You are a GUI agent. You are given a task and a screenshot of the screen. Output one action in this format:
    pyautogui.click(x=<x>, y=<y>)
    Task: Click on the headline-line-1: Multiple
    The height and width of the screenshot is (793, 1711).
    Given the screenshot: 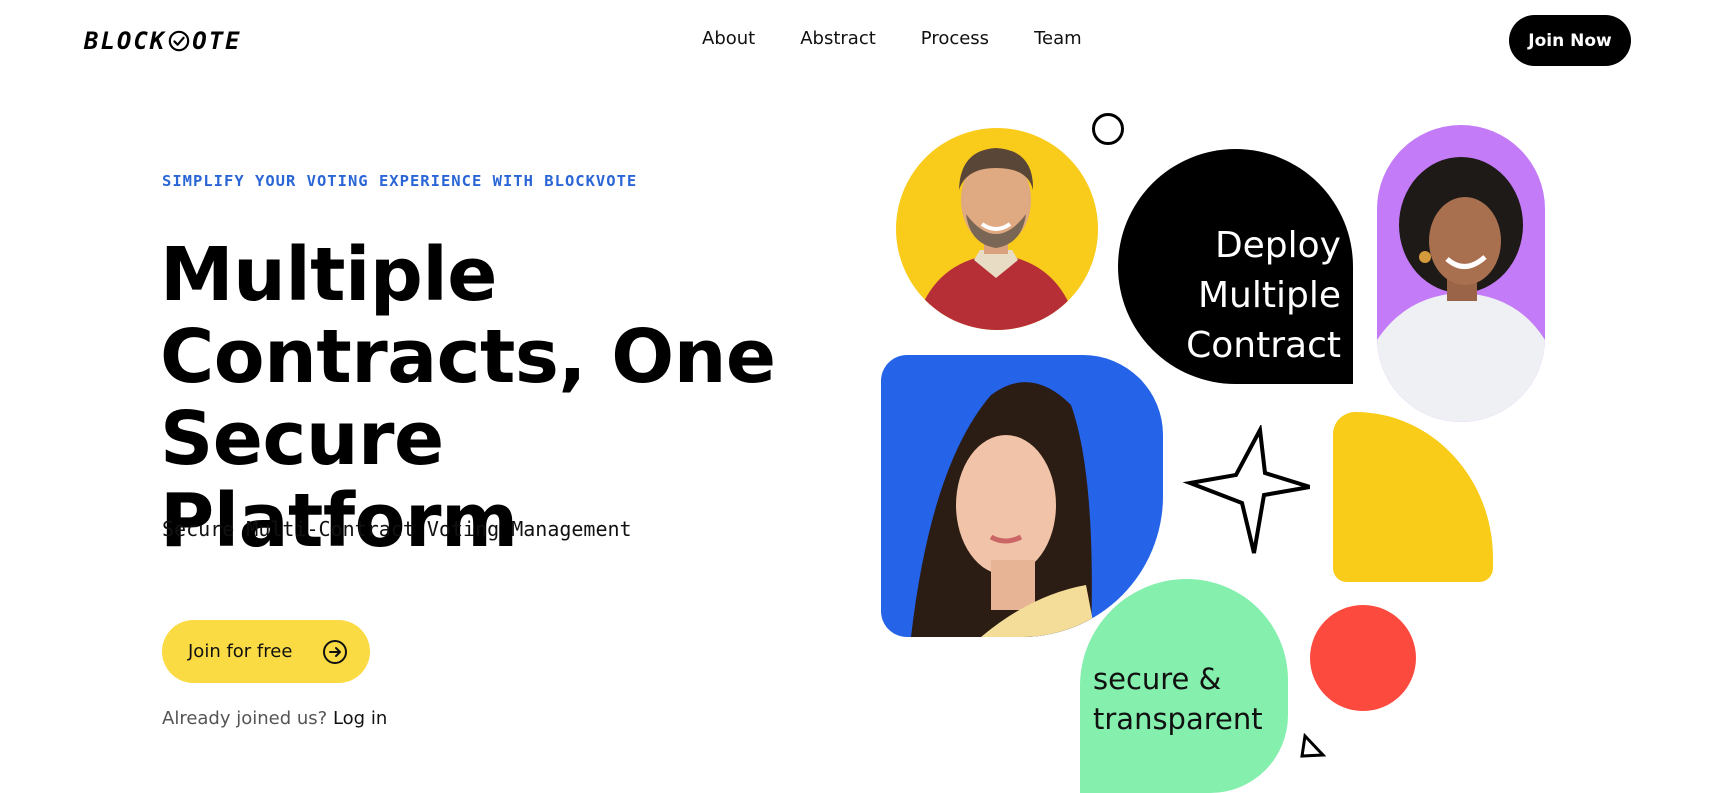 What is the action you would take?
    pyautogui.click(x=328, y=275)
    